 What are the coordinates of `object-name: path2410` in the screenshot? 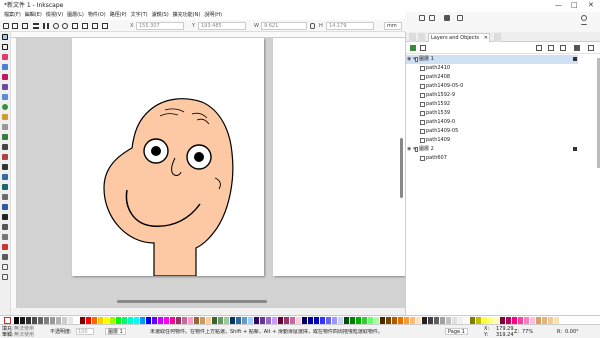 It's located at (438, 68).